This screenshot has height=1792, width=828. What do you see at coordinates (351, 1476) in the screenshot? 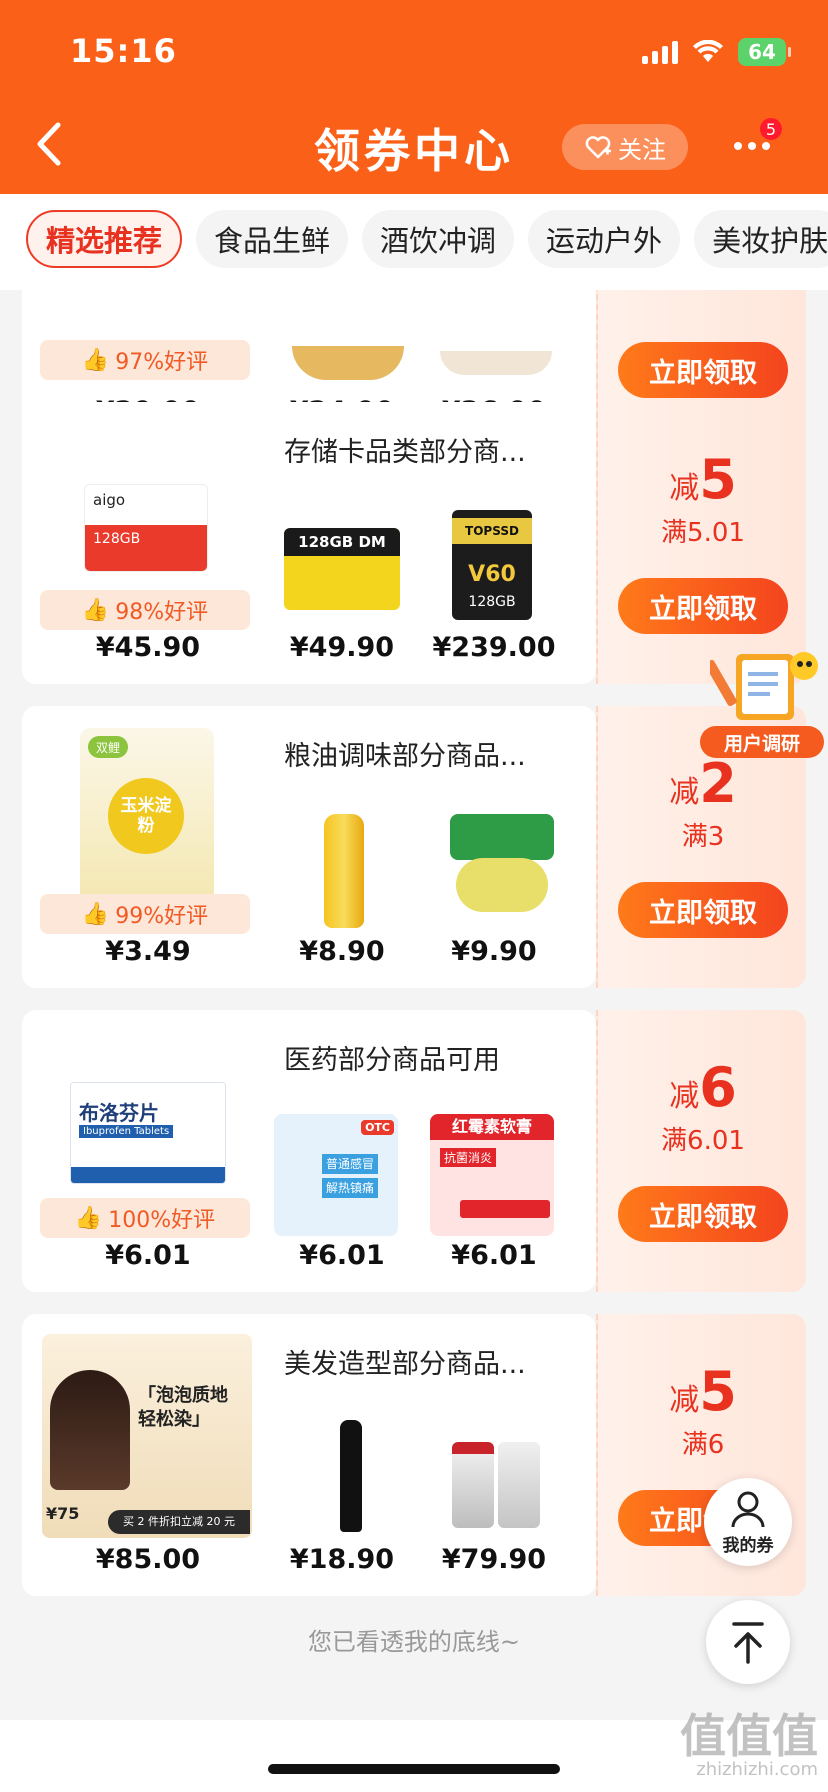
I see `mascara-image` at bounding box center [351, 1476].